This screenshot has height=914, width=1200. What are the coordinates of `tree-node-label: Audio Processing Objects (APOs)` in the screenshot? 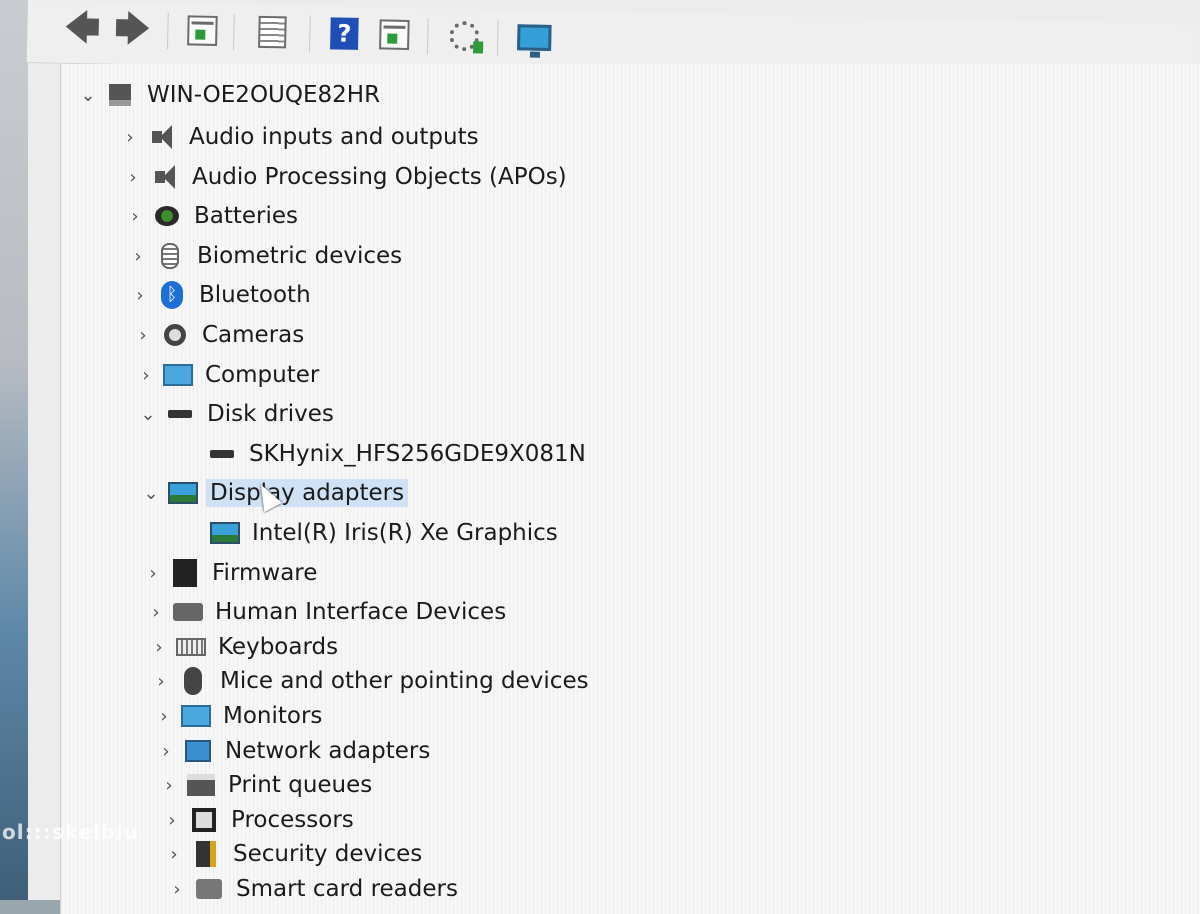 It's located at (379, 177).